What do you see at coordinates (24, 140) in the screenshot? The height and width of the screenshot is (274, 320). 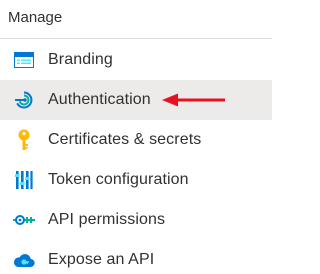 I see `key-icon` at bounding box center [24, 140].